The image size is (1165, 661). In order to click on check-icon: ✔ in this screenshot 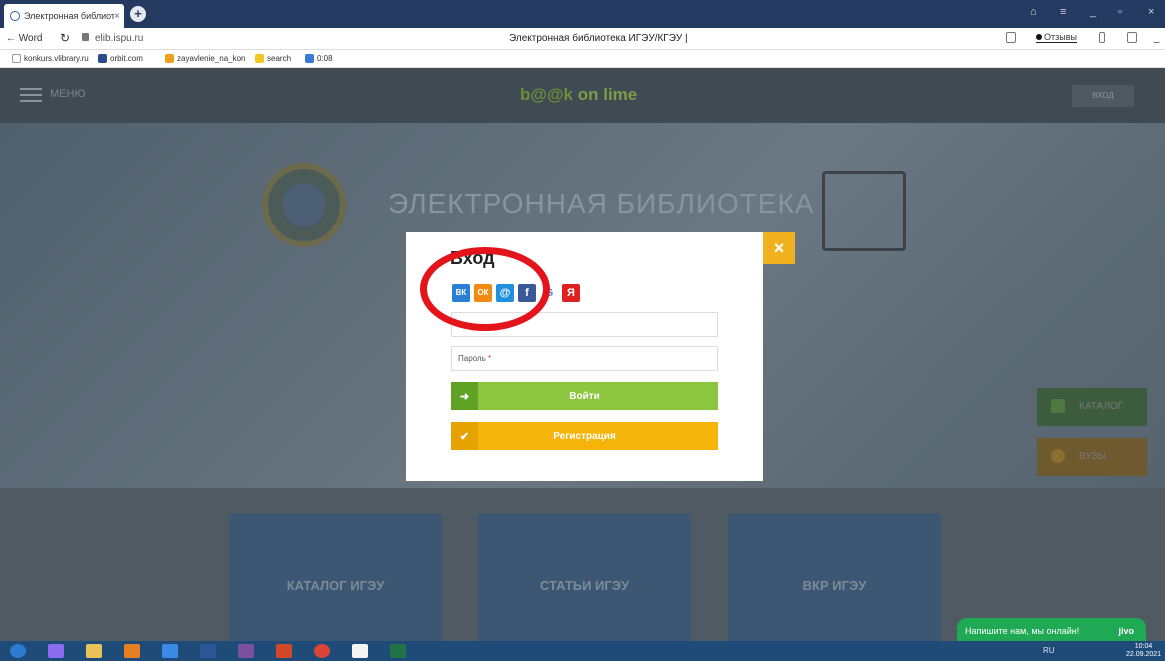, I will do `click(464, 436)`.